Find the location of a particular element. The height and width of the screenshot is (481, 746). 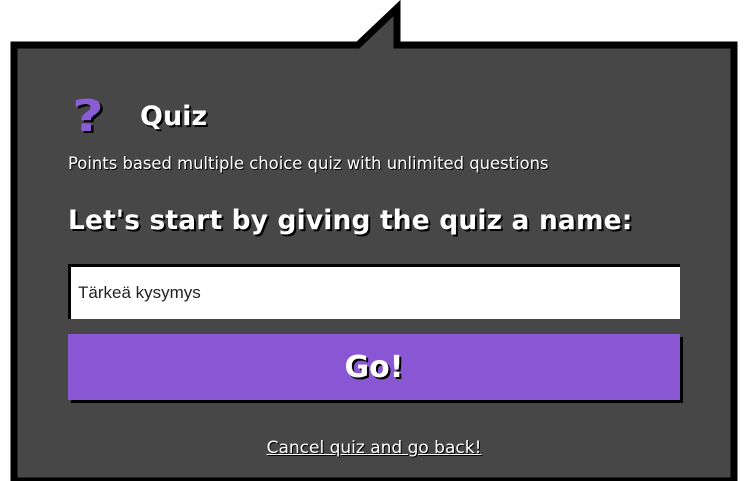

question-mark-glyph: ? is located at coordinates (88, 116).